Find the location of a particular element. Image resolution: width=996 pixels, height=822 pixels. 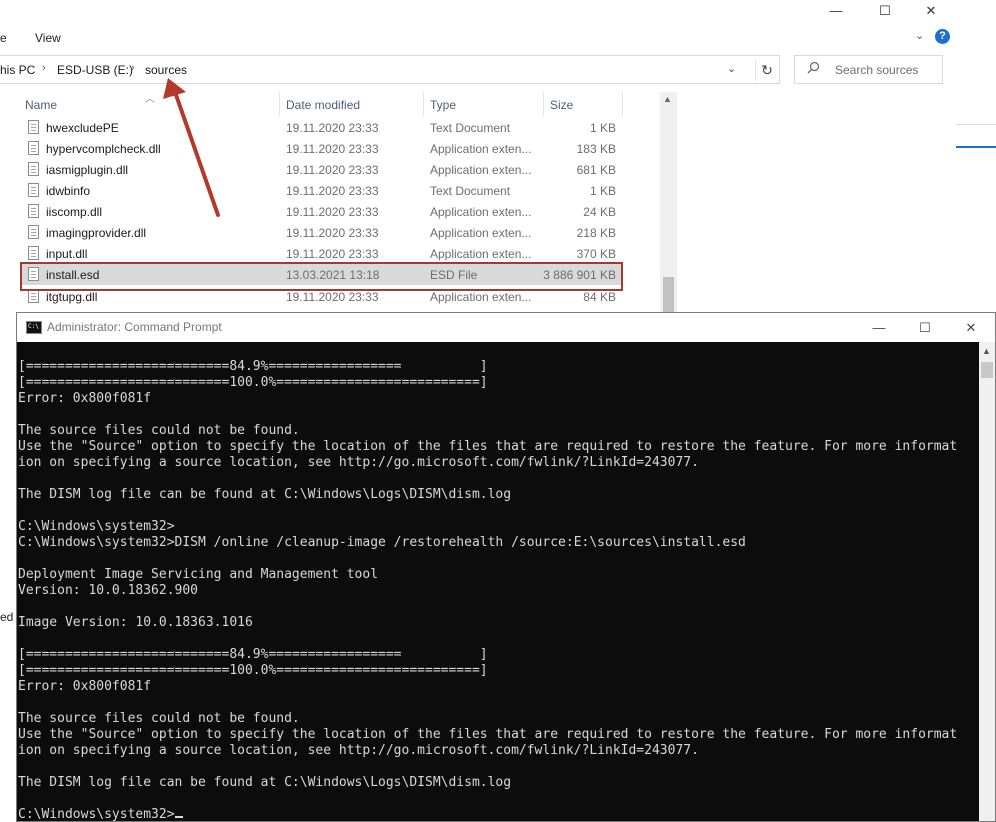

address-bar: his PC › ESD-USB (E:) › sources ⌄ ↻ is located at coordinates (390, 69).